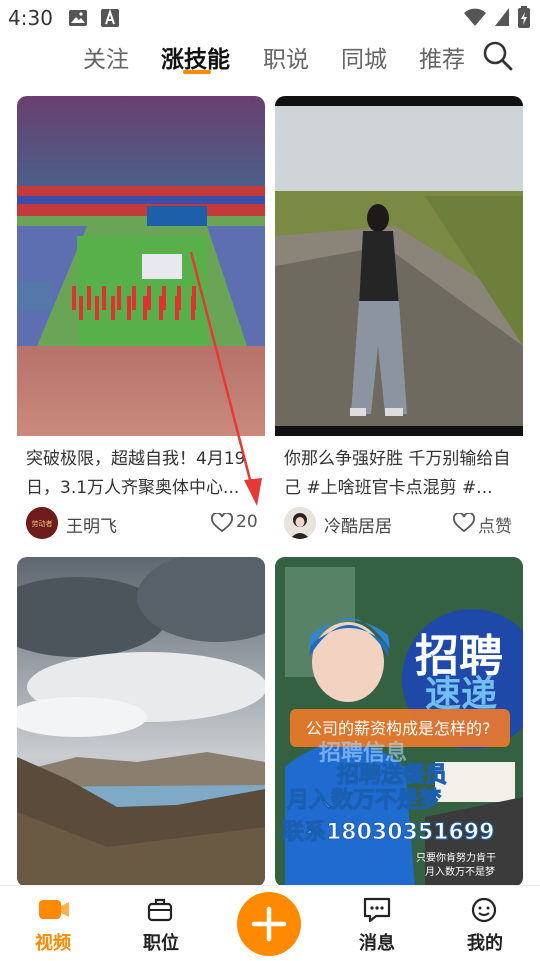 Image resolution: width=540 pixels, height=961 pixels. What do you see at coordinates (160, 910) in the screenshot?
I see `briefcase-icon` at bounding box center [160, 910].